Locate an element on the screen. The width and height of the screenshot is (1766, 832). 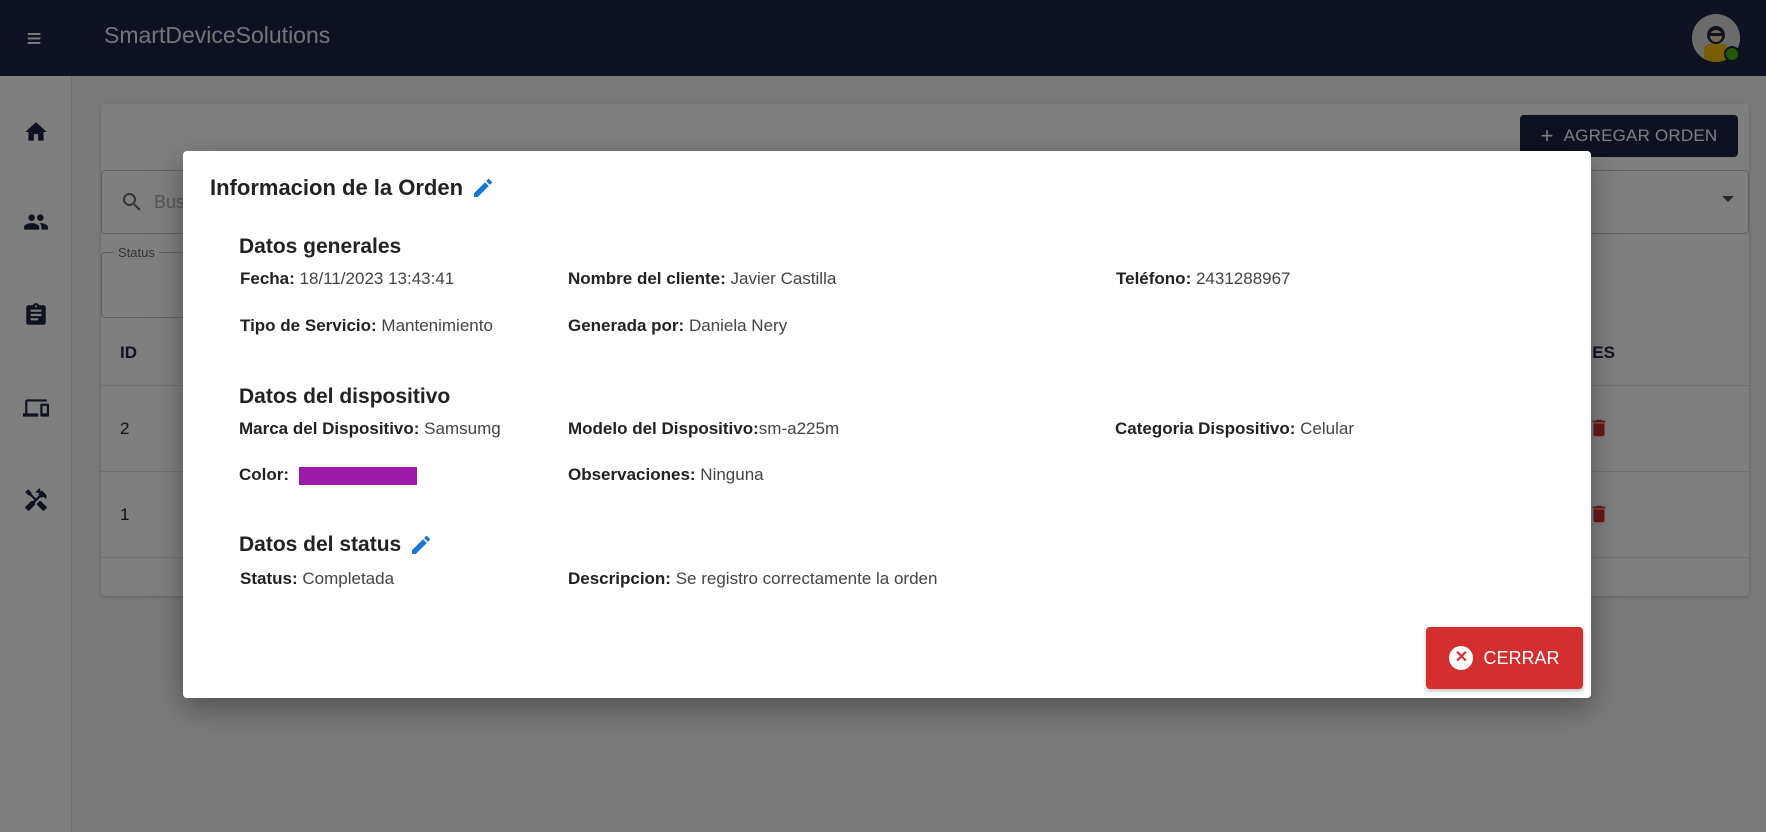
close-label: CERRAR is located at coordinates (1521, 657).